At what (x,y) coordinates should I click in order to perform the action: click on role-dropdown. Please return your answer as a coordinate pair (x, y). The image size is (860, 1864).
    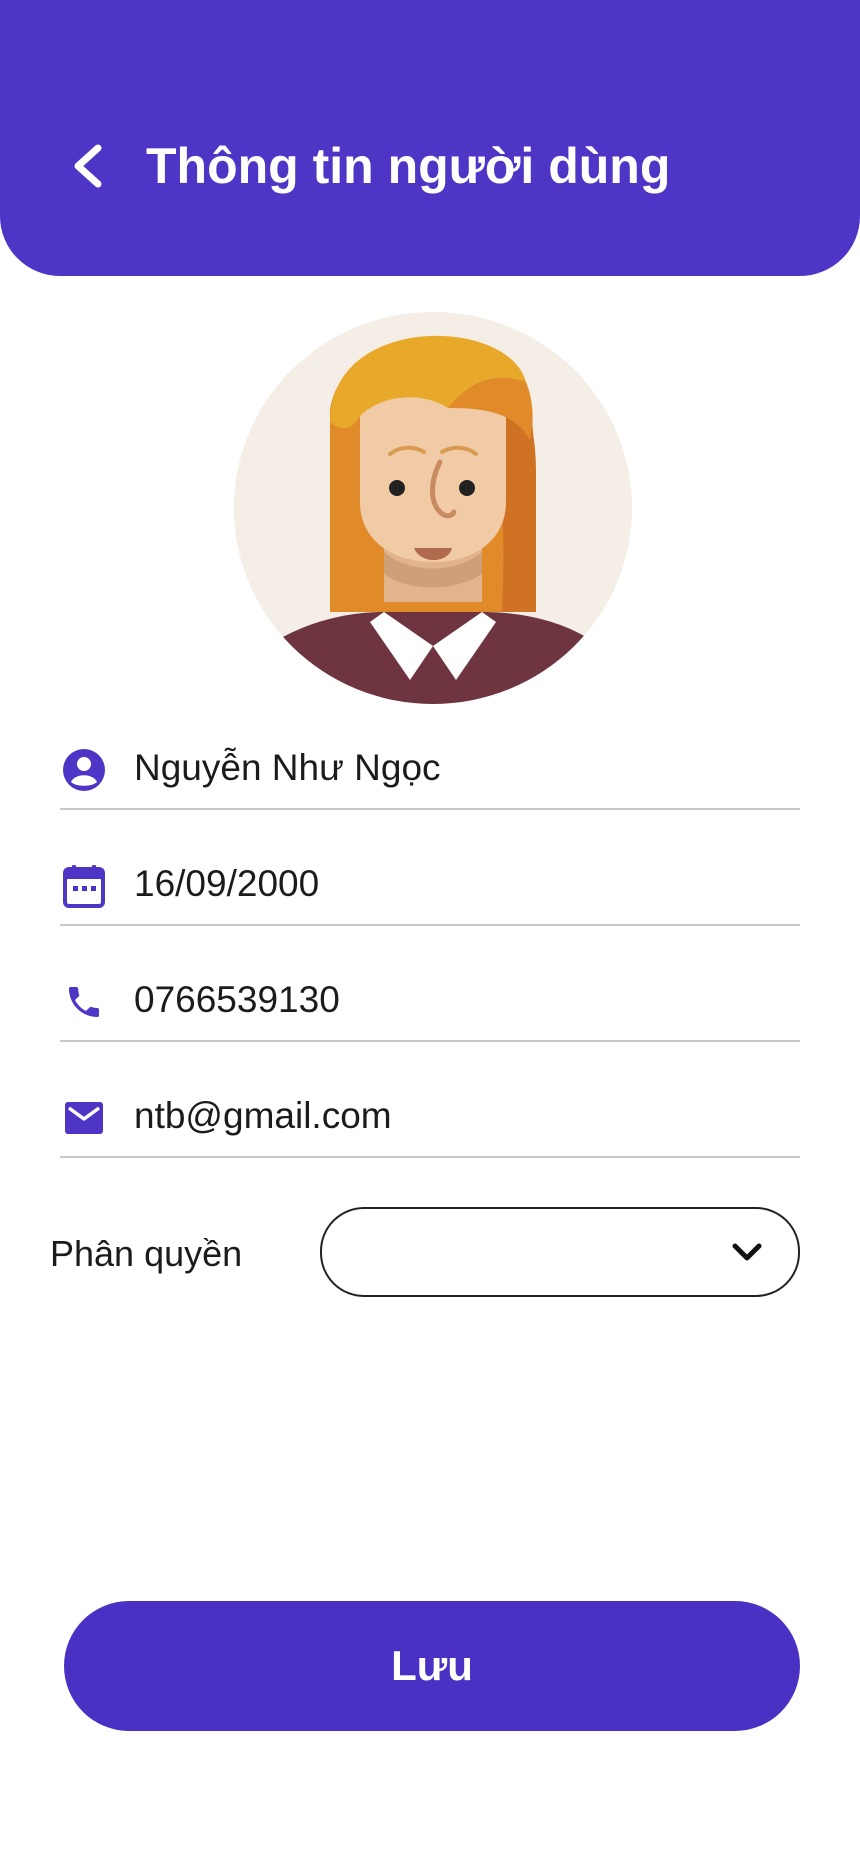
    Looking at the image, I should click on (560, 1252).